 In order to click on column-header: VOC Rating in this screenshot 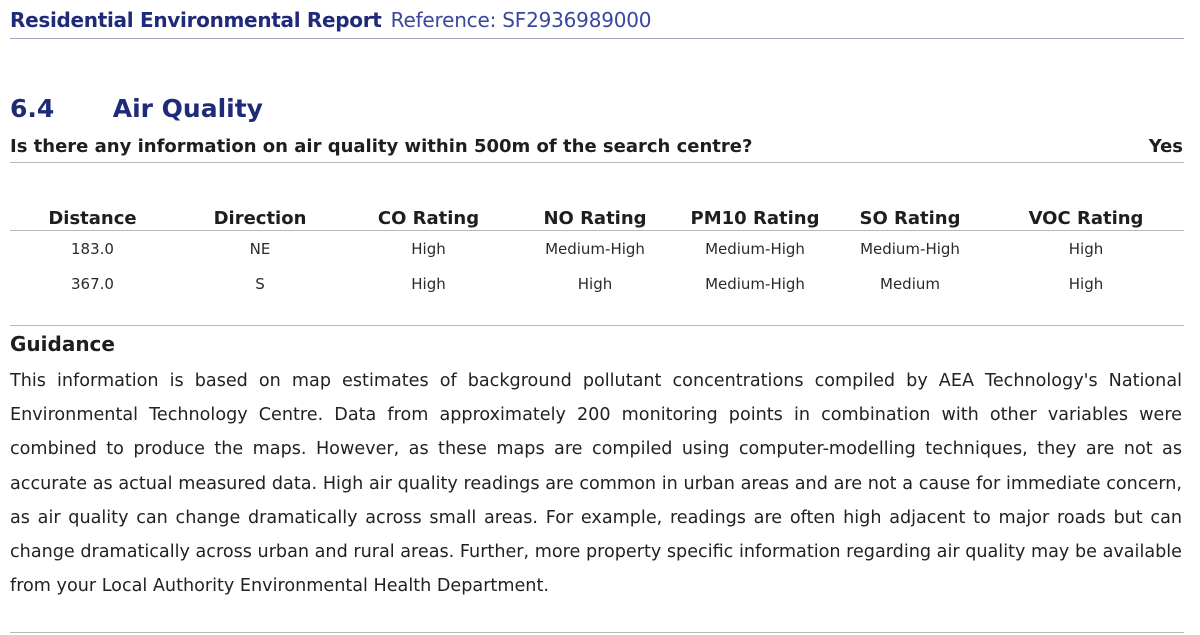, I will do `click(1086, 218)`.